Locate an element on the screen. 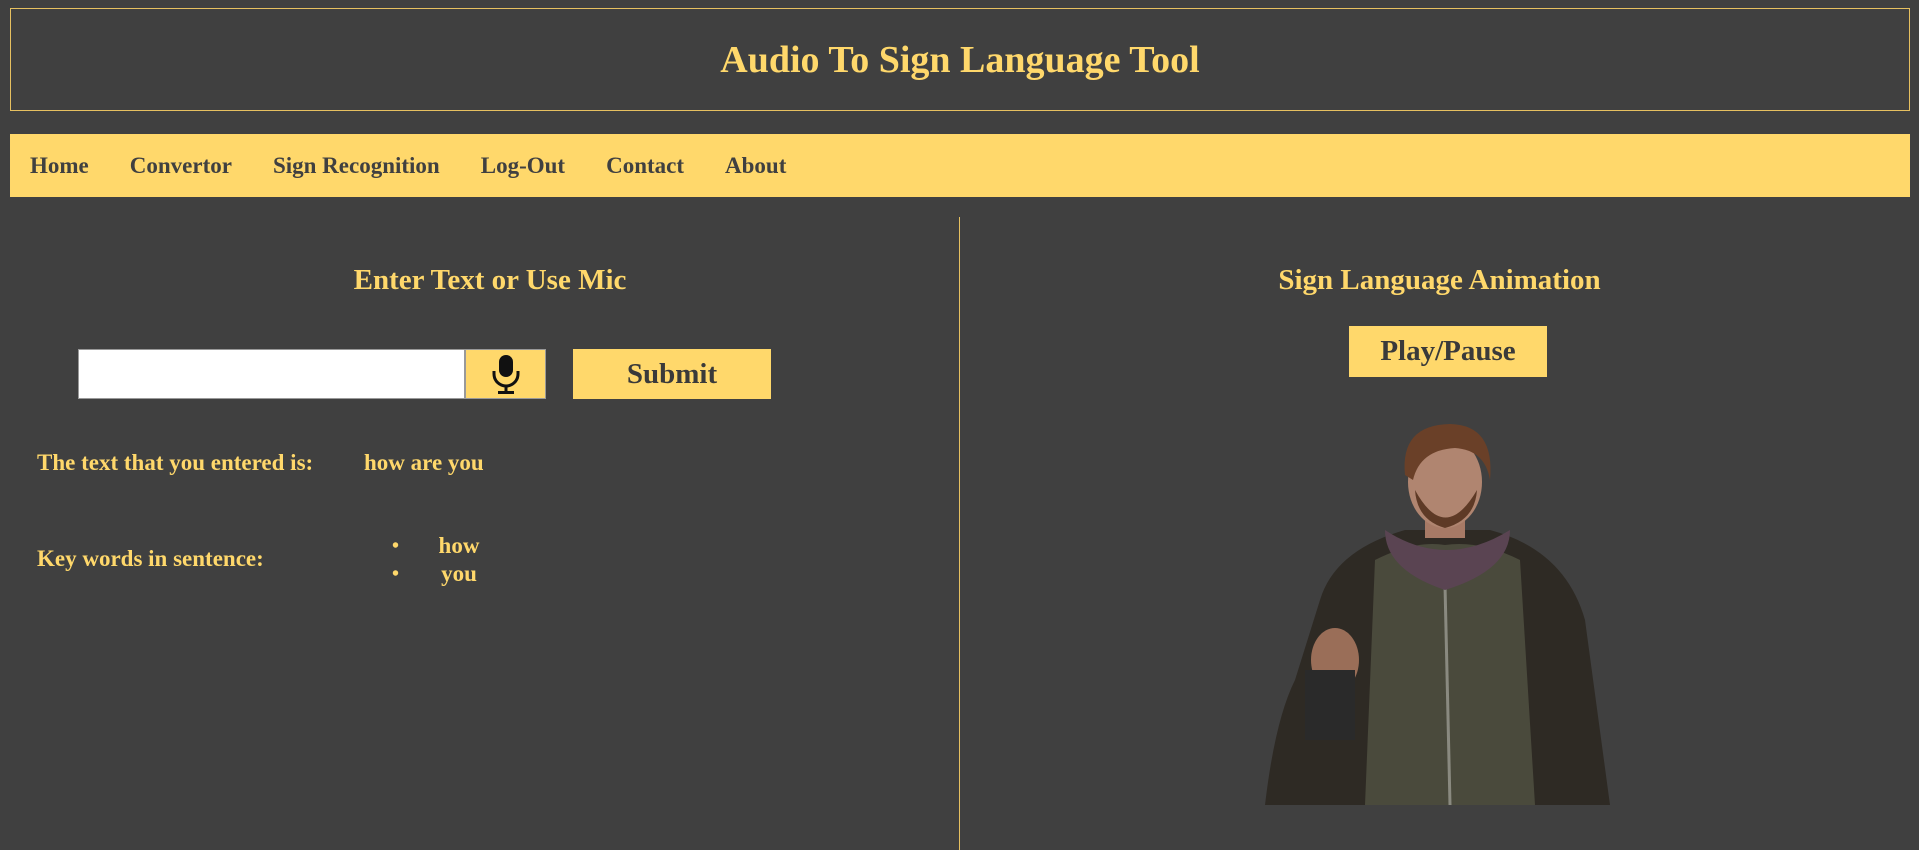 The image size is (1919, 850). list-item: • how is located at coordinates (447, 546).